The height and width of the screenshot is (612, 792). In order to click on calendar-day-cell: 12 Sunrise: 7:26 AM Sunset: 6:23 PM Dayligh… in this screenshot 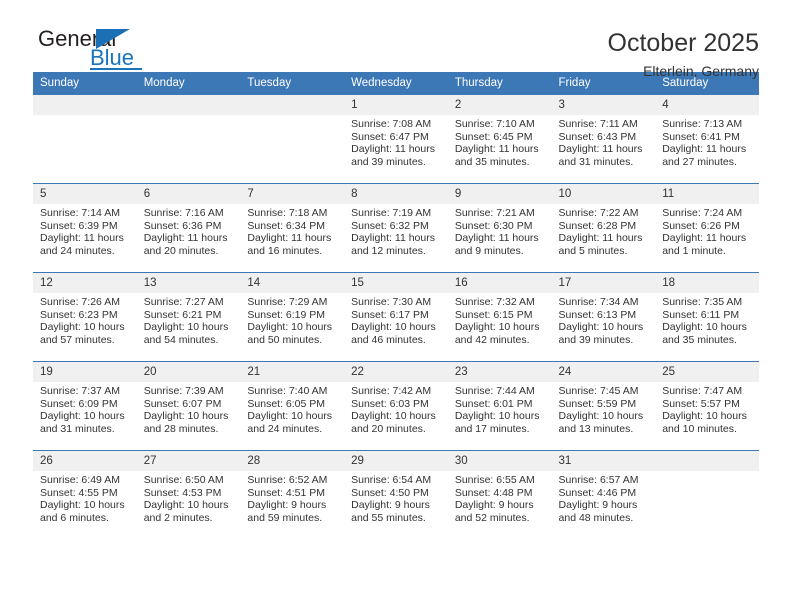, I will do `click(85, 317)`.